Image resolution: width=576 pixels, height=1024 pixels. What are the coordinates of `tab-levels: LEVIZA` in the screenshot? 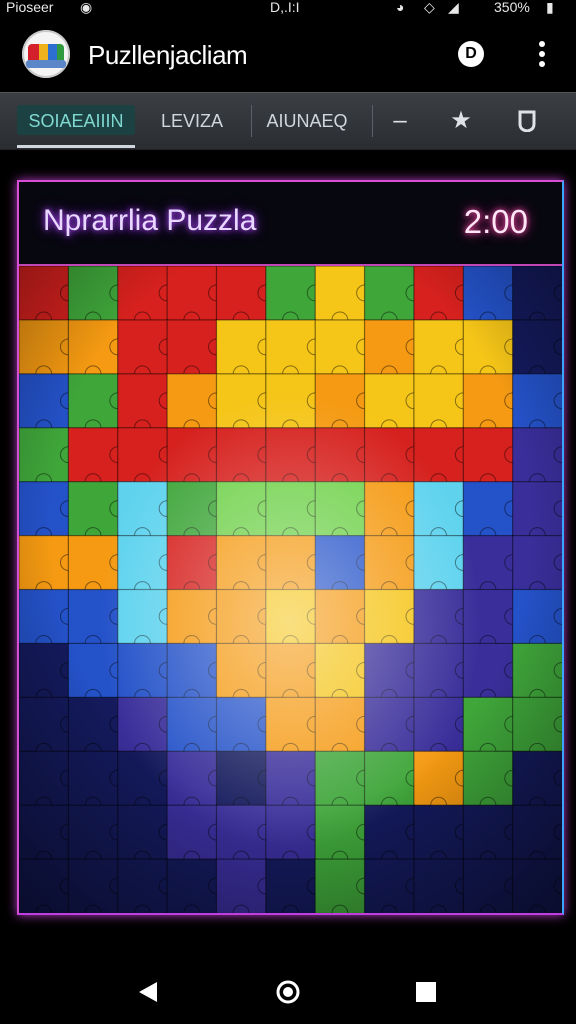 It's located at (192, 121).